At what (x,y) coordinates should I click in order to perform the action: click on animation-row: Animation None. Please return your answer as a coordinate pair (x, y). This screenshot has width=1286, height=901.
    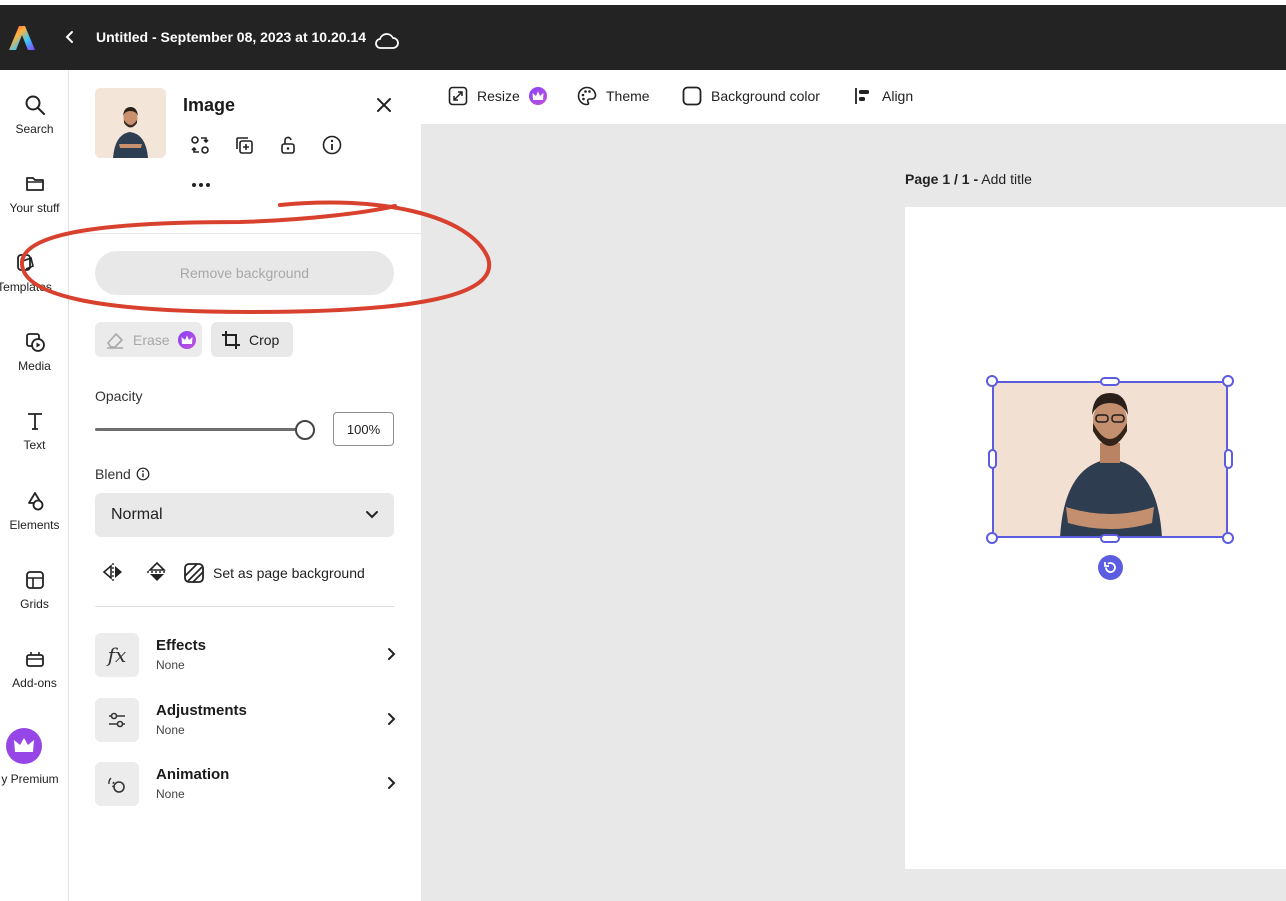
    Looking at the image, I should click on (250, 785).